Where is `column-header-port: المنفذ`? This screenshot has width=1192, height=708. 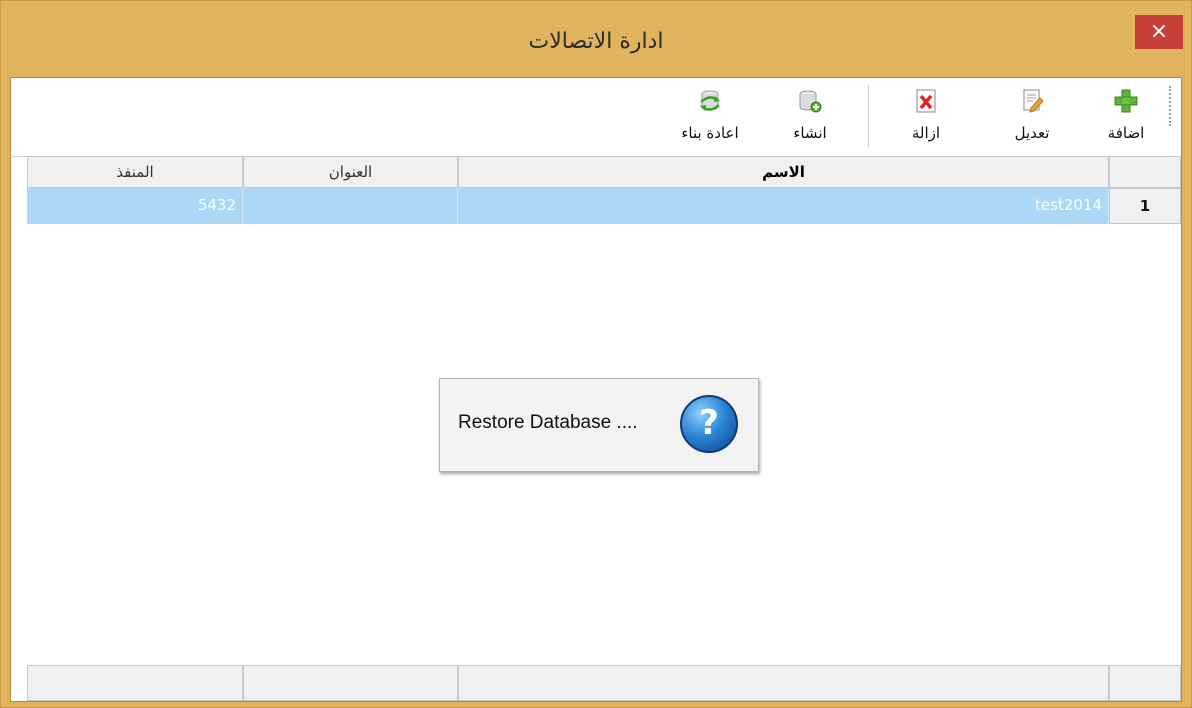
column-header-port: المنفذ is located at coordinates (135, 172).